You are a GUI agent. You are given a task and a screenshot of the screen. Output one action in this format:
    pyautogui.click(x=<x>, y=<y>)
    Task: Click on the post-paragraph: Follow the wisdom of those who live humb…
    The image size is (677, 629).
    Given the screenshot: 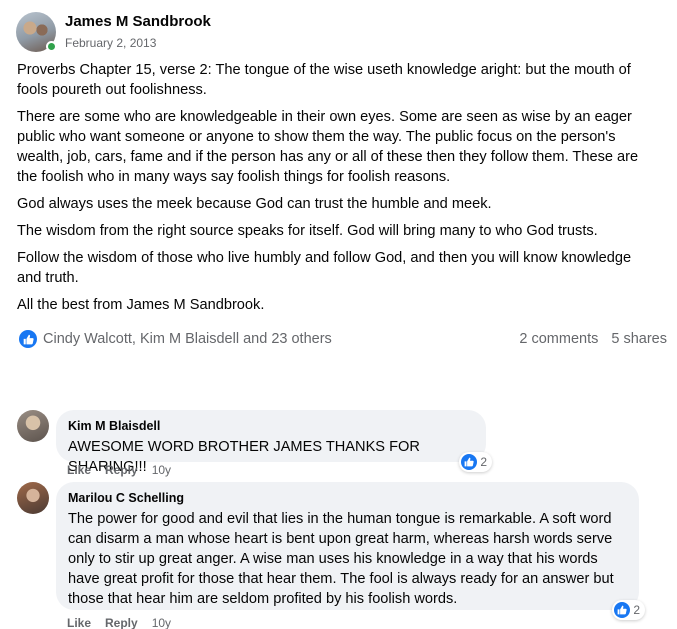 What is the action you would take?
    pyautogui.click(x=324, y=268)
    